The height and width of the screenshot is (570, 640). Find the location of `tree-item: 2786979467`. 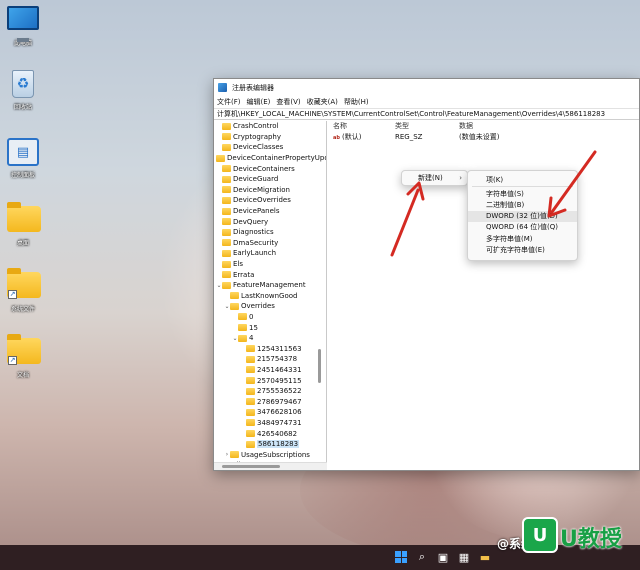

tree-item: 2786979467 is located at coordinates (270, 401).